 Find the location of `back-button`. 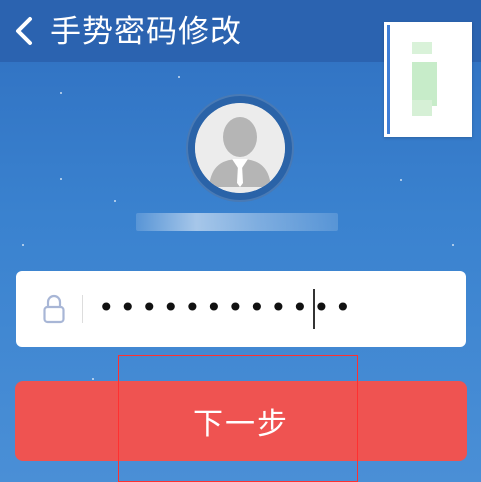

back-button is located at coordinates (25, 31).